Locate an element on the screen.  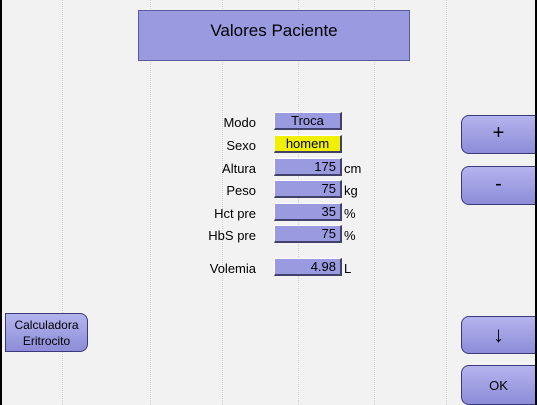
minus-icon: - is located at coordinates (498, 184).